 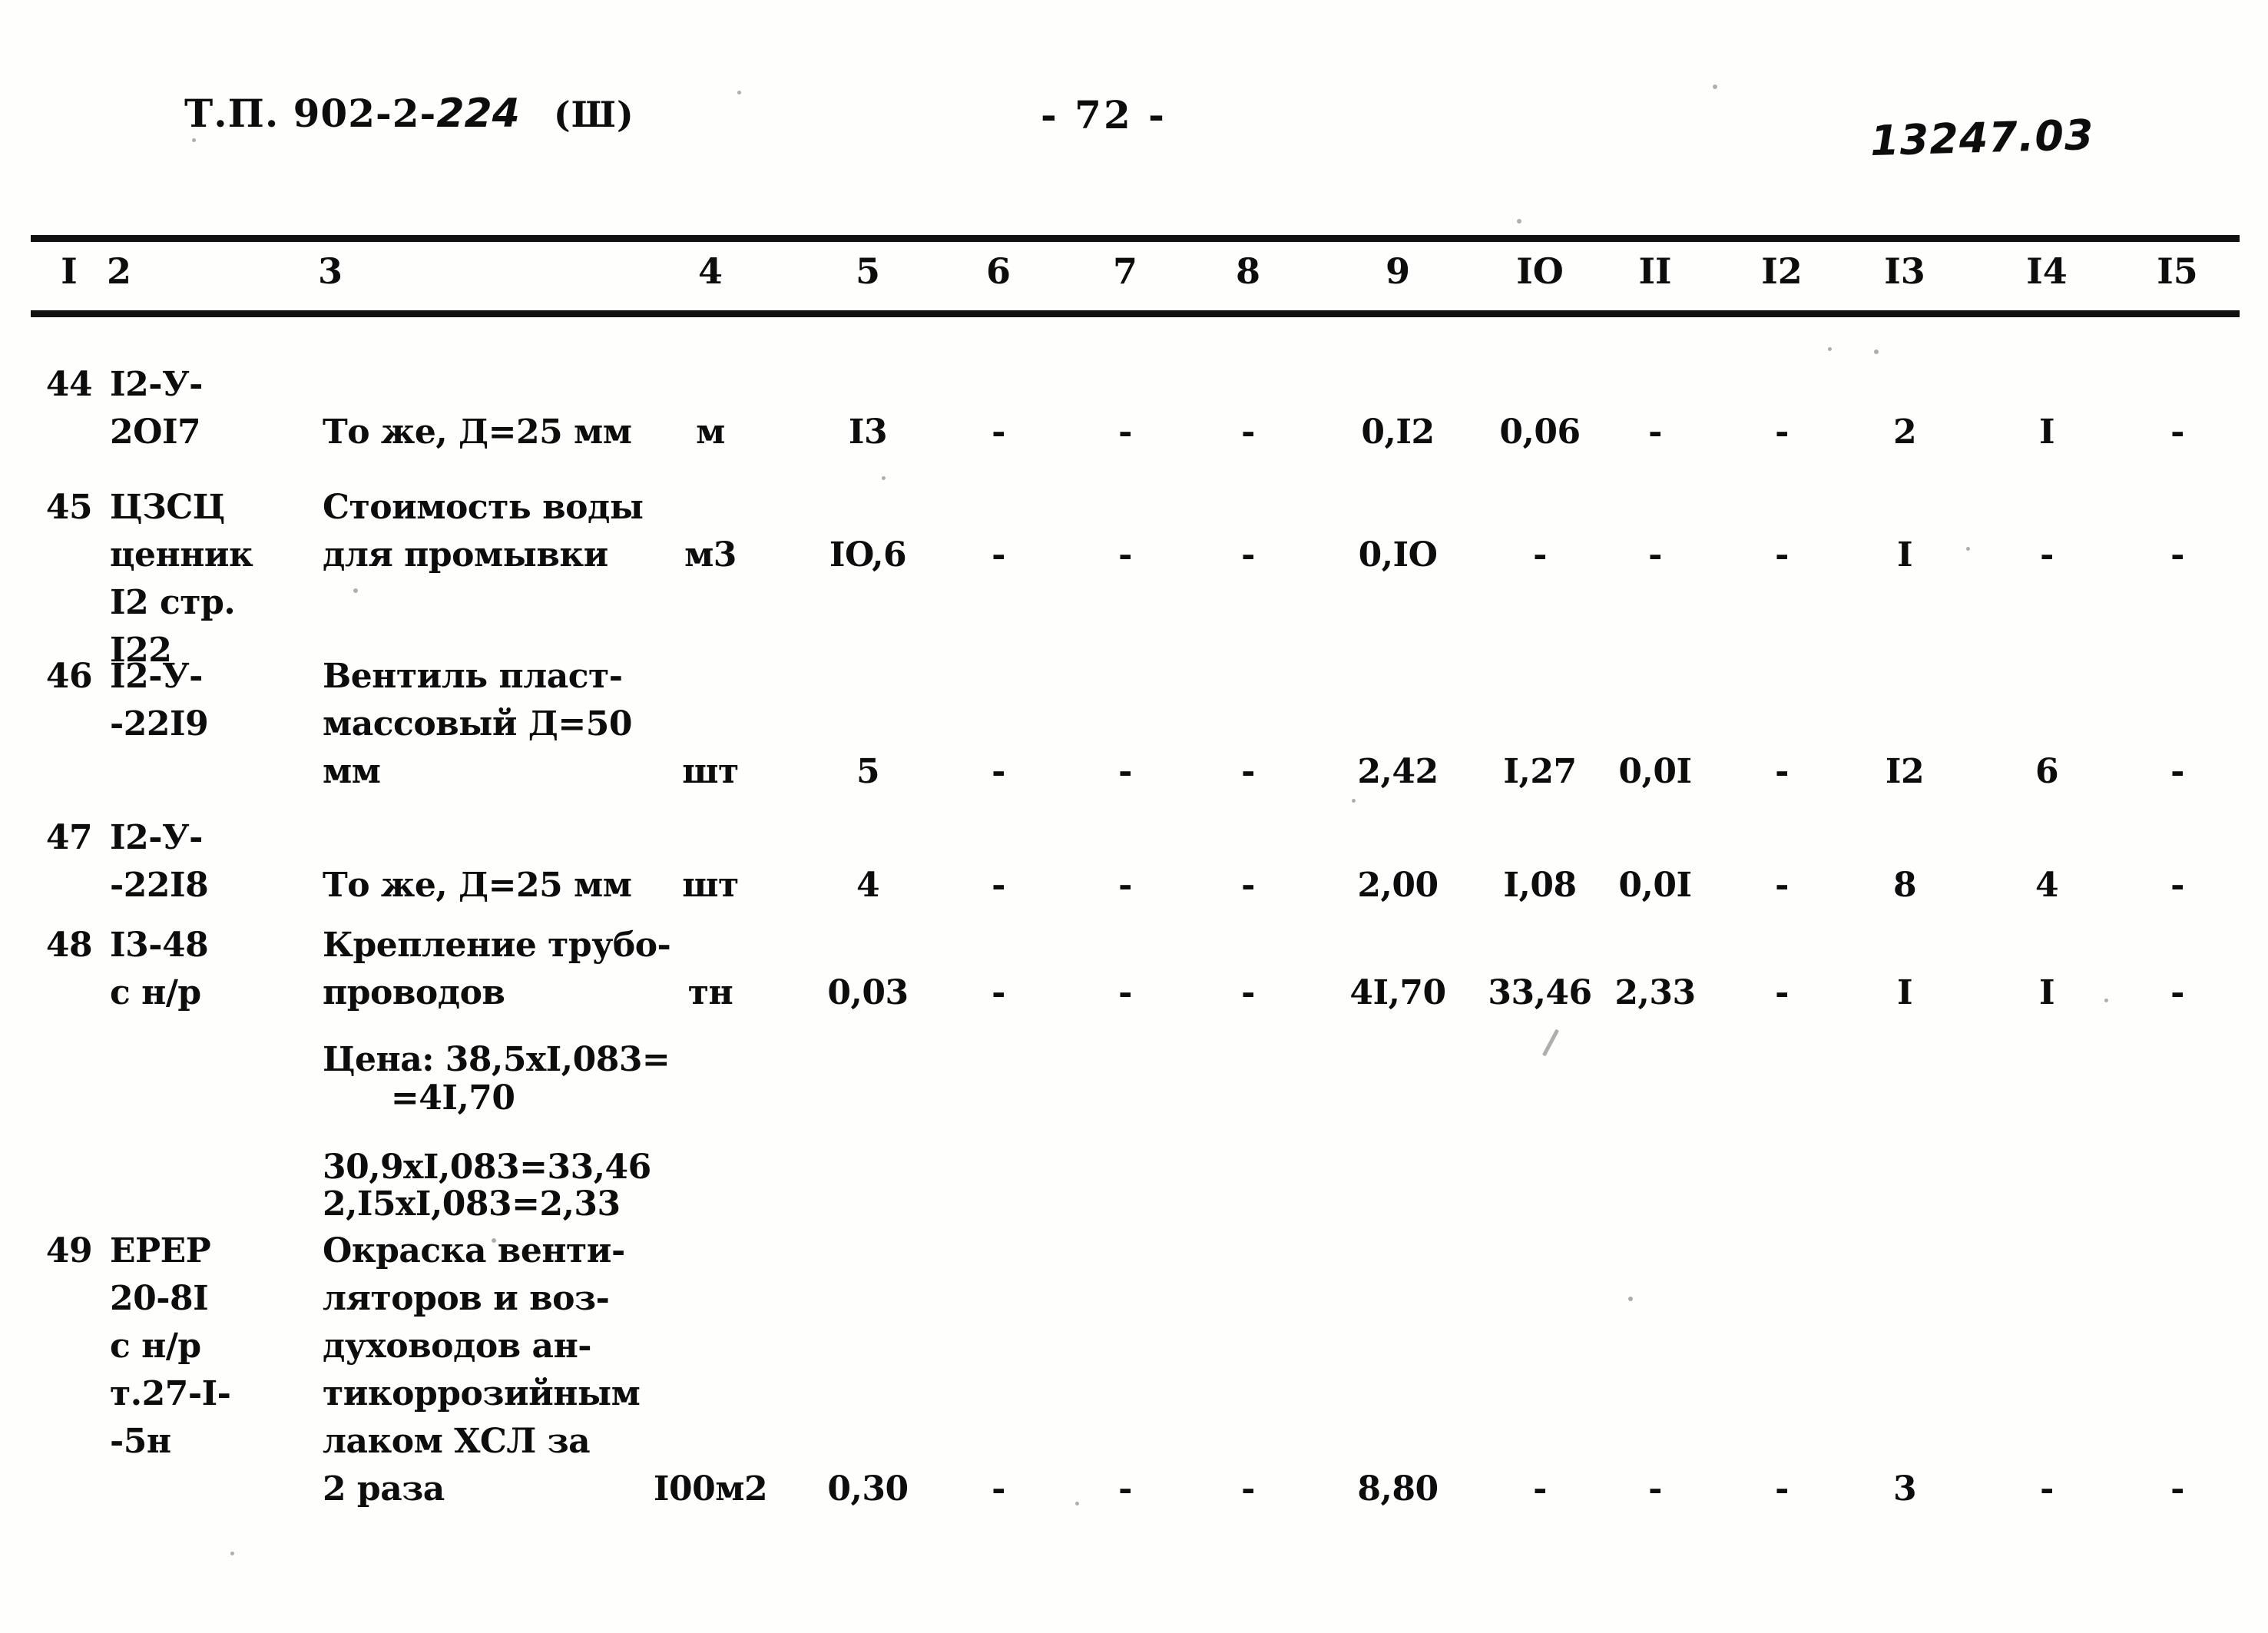 I want to click on document-code-prefix: Т.П. 902-2-, so click(x=310, y=113).